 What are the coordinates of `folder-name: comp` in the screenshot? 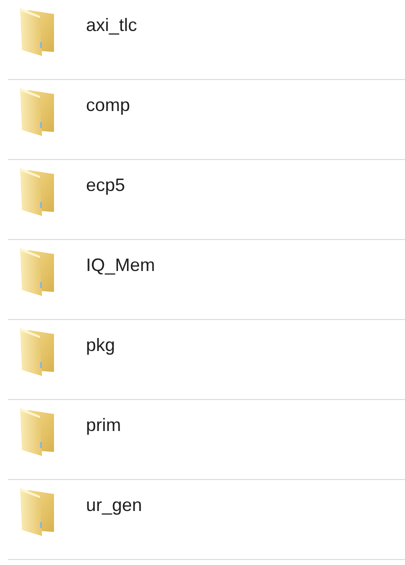 It's located at (108, 105).